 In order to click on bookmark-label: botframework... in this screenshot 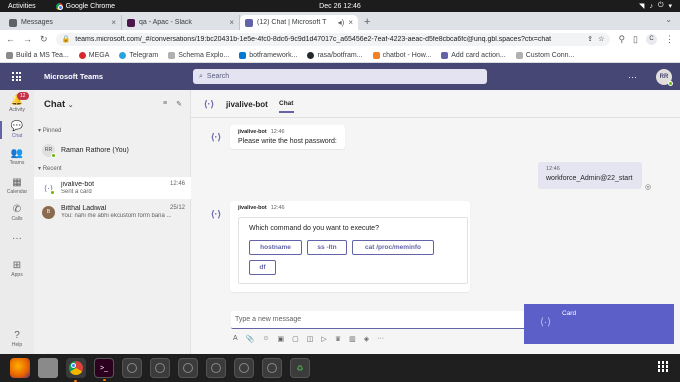, I will do `click(273, 55)`.